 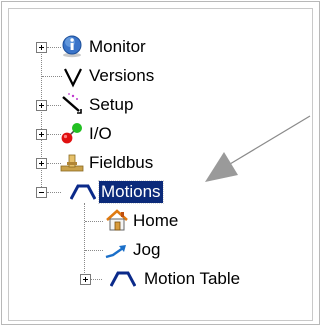 I want to click on collapse-toggle, so click(x=41, y=192).